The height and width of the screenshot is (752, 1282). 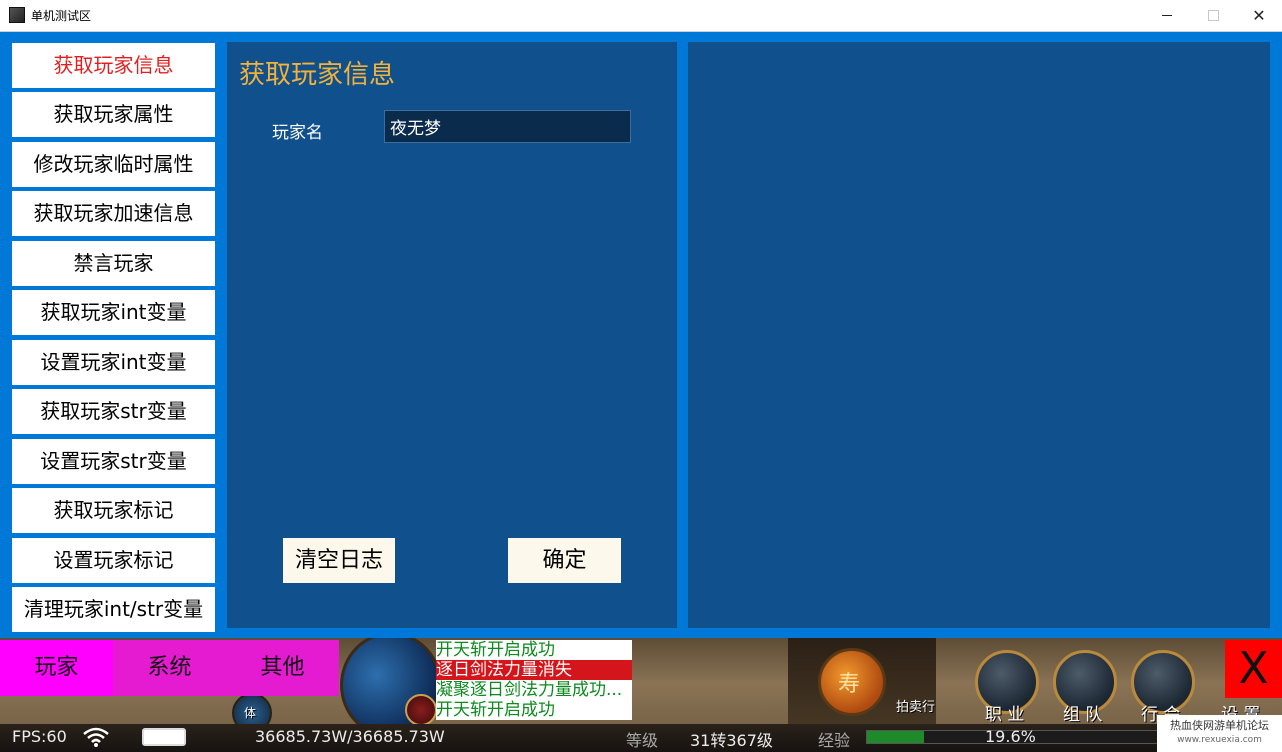 What do you see at coordinates (17, 15) in the screenshot?
I see `app-icon` at bounding box center [17, 15].